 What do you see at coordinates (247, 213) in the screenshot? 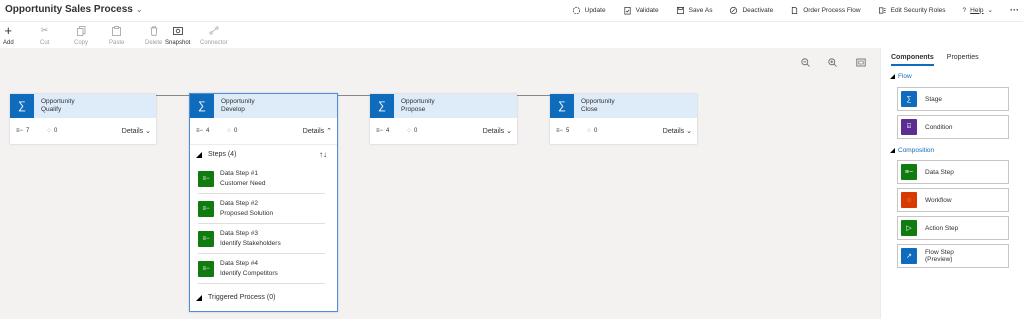
I see `step-field: Proposed Solution` at bounding box center [247, 213].